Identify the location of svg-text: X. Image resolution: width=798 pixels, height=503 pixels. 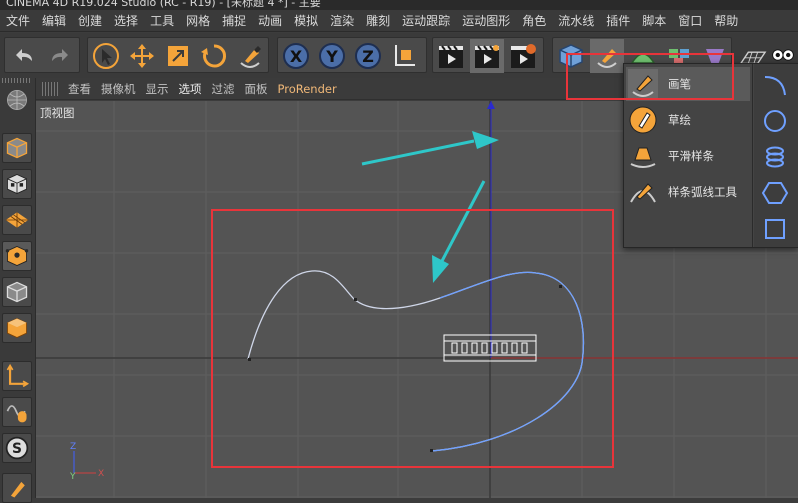
(296, 56).